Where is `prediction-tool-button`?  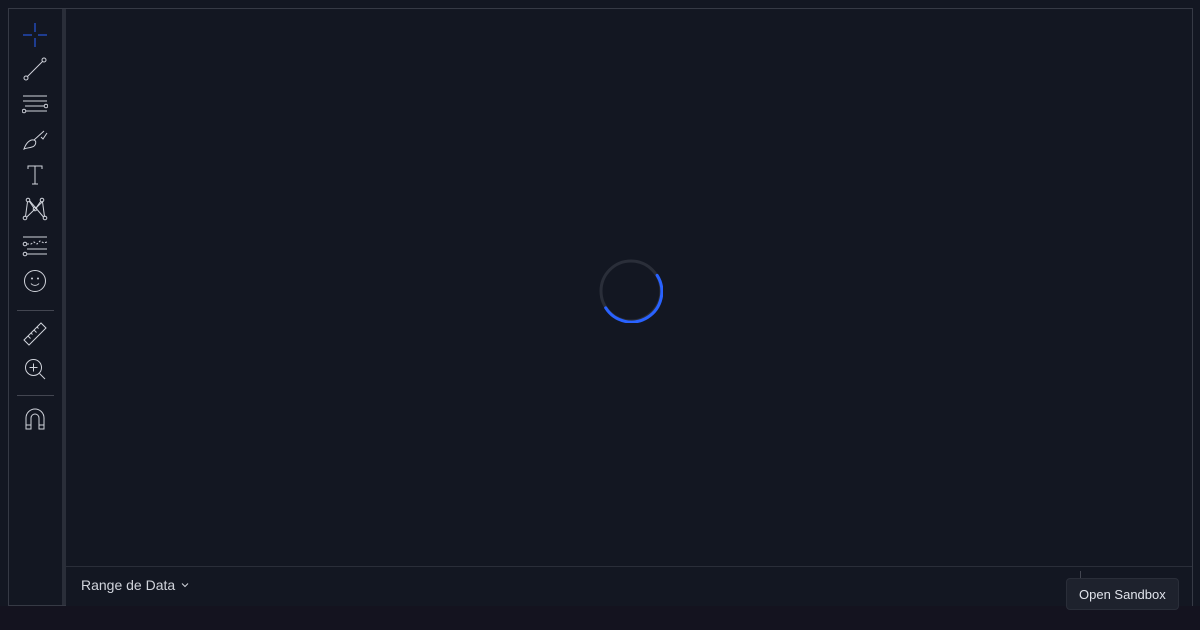 prediction-tool-button is located at coordinates (35, 246).